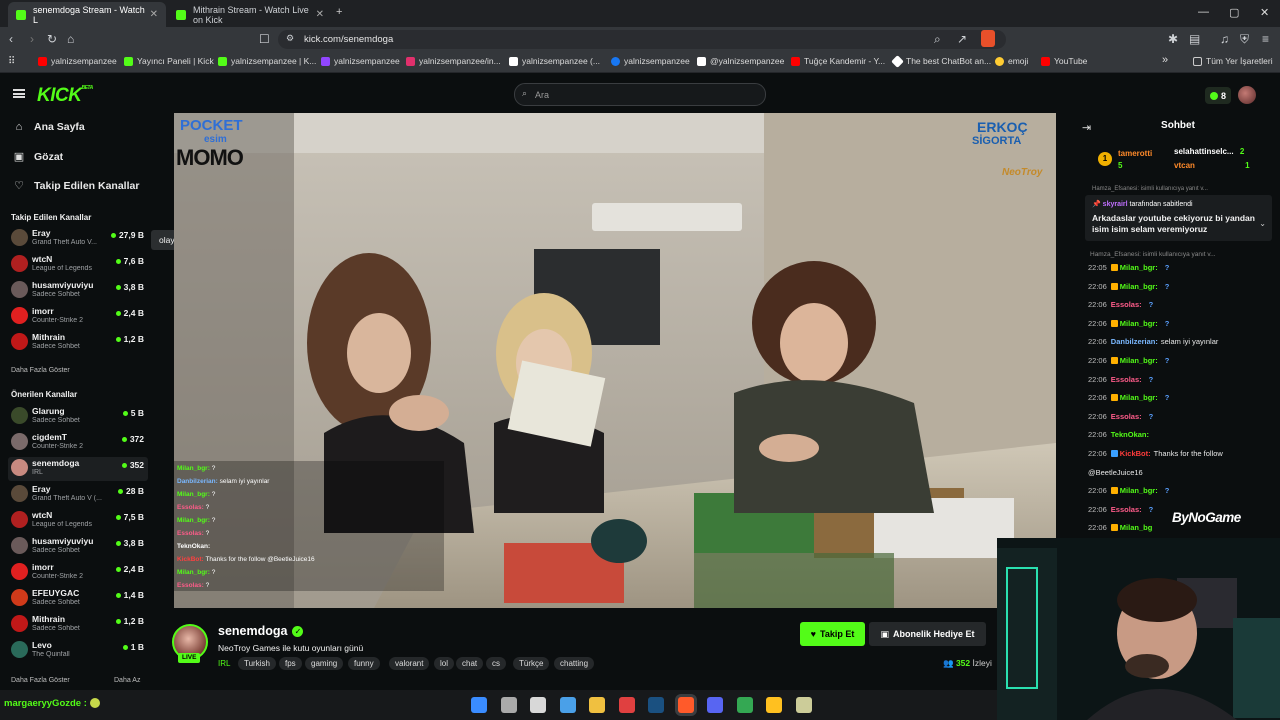  What do you see at coordinates (1262, 223) in the screenshot?
I see `chevron-down-icon: ⌄` at bounding box center [1262, 223].